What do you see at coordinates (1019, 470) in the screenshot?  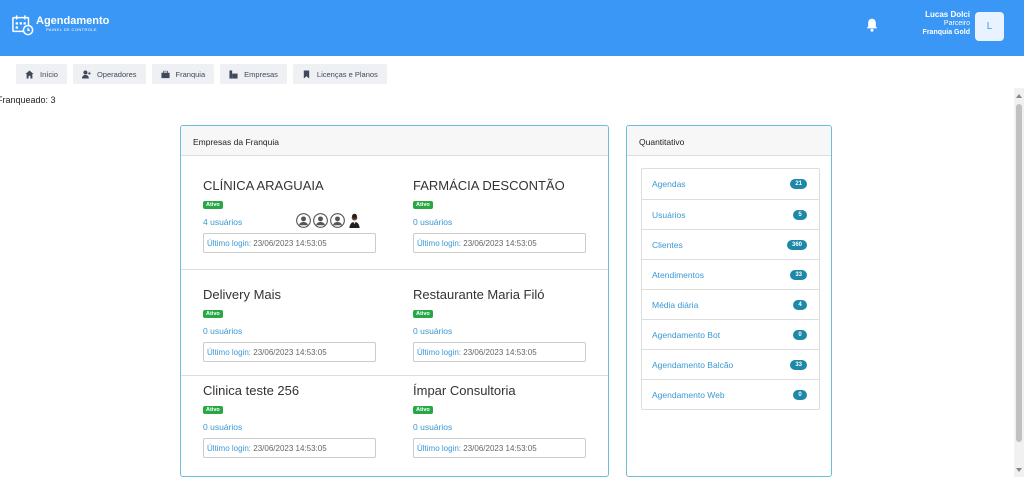 I see `scroll-down-arrow-icon` at bounding box center [1019, 470].